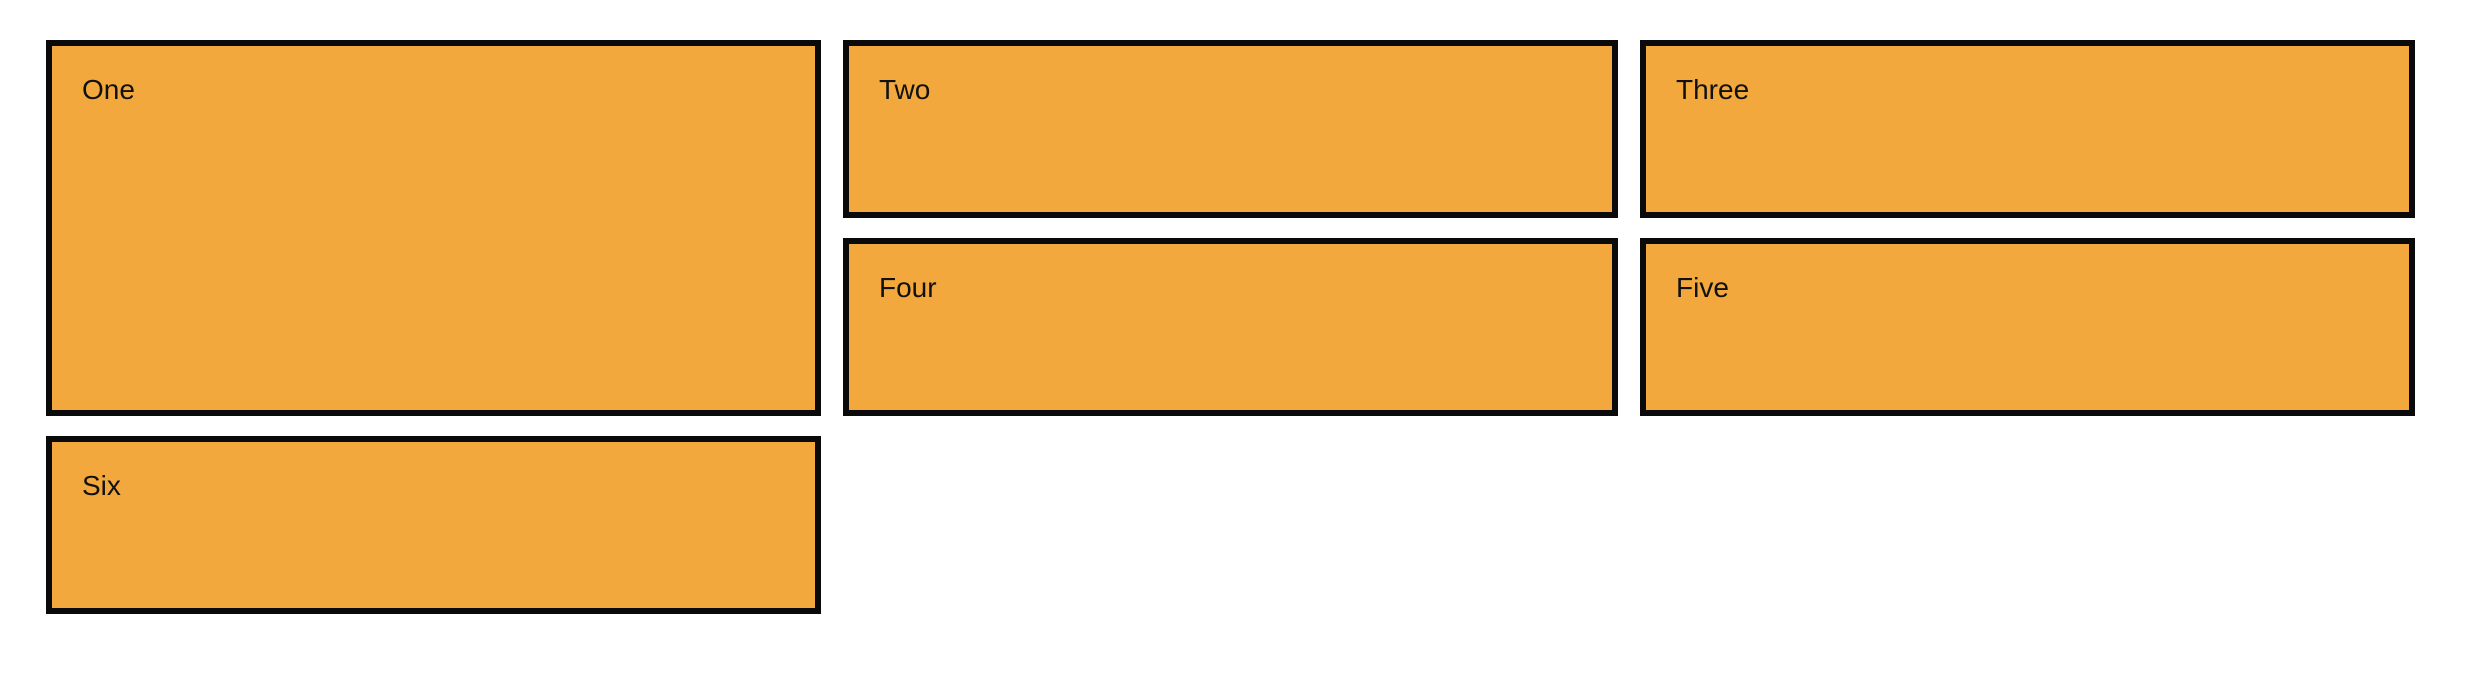 This screenshot has width=2470, height=686. I want to click on grid-item-four: Four, so click(1230, 327).